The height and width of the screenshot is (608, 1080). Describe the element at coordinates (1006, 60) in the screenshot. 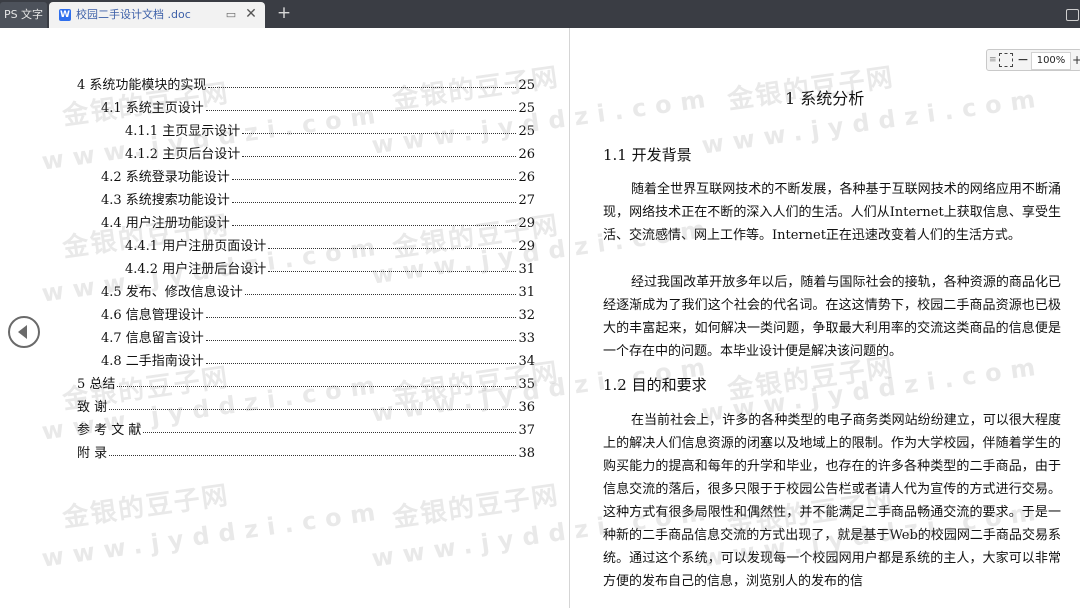

I see `fit-page-icon` at that location.